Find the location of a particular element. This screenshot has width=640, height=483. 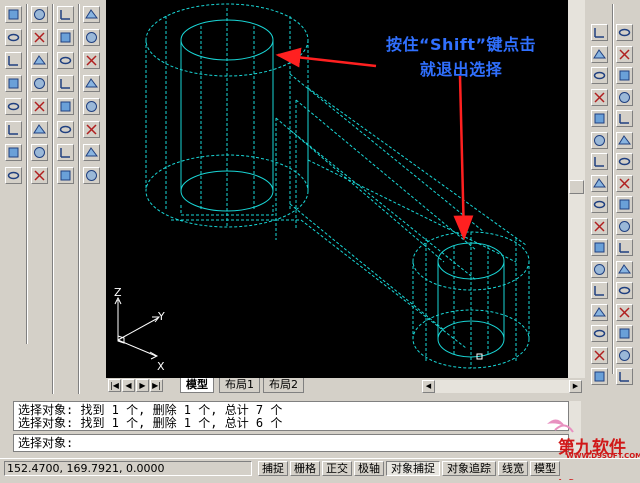

line-icon is located at coordinates (599, 32).